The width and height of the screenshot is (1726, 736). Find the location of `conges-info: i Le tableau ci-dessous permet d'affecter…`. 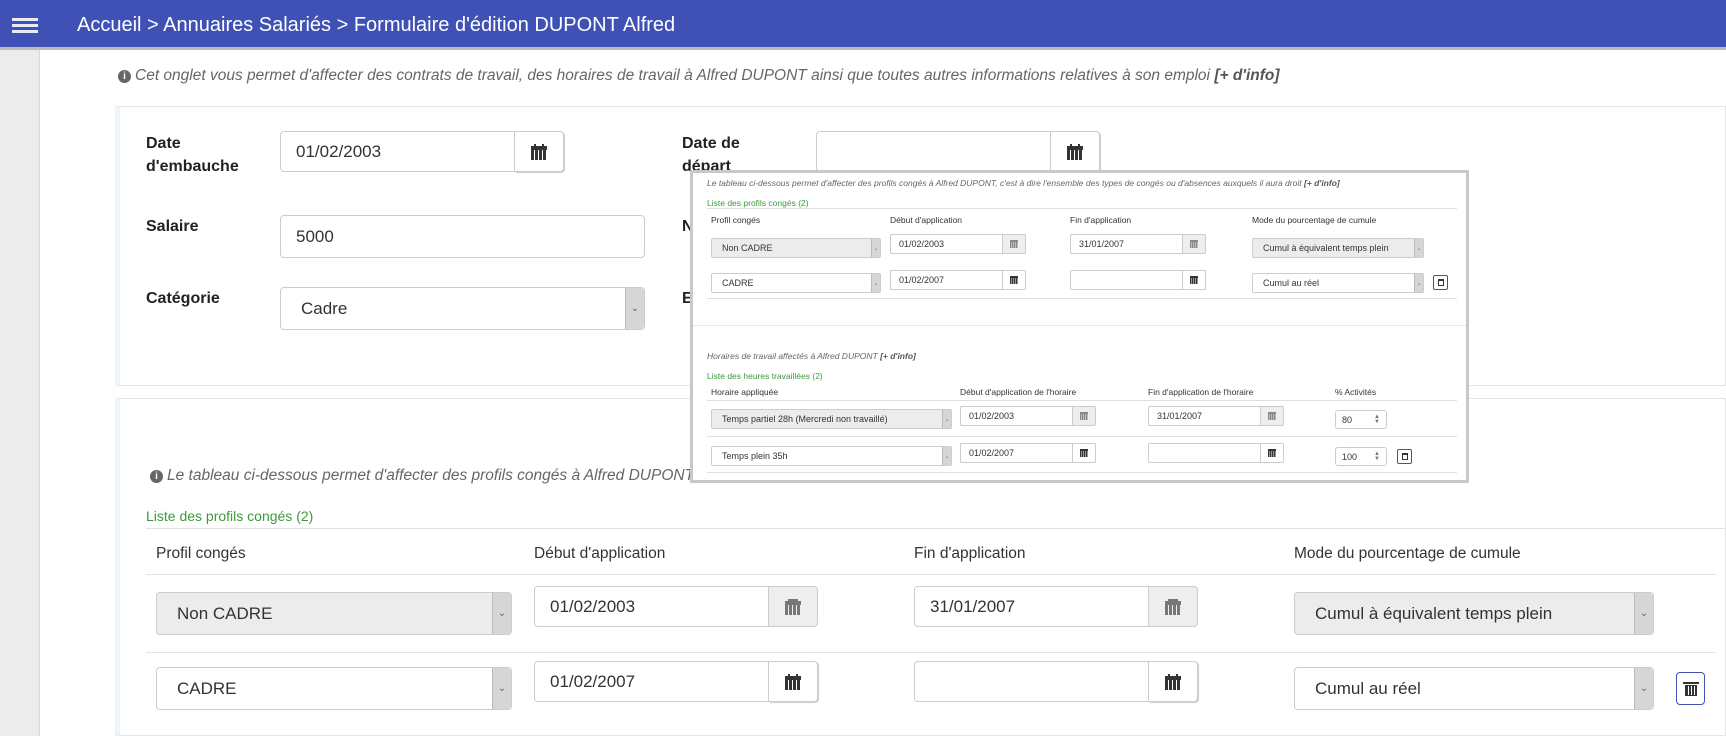

conges-info: i Le tableau ci-dessous permet d'affecter… is located at coordinates (441, 476).